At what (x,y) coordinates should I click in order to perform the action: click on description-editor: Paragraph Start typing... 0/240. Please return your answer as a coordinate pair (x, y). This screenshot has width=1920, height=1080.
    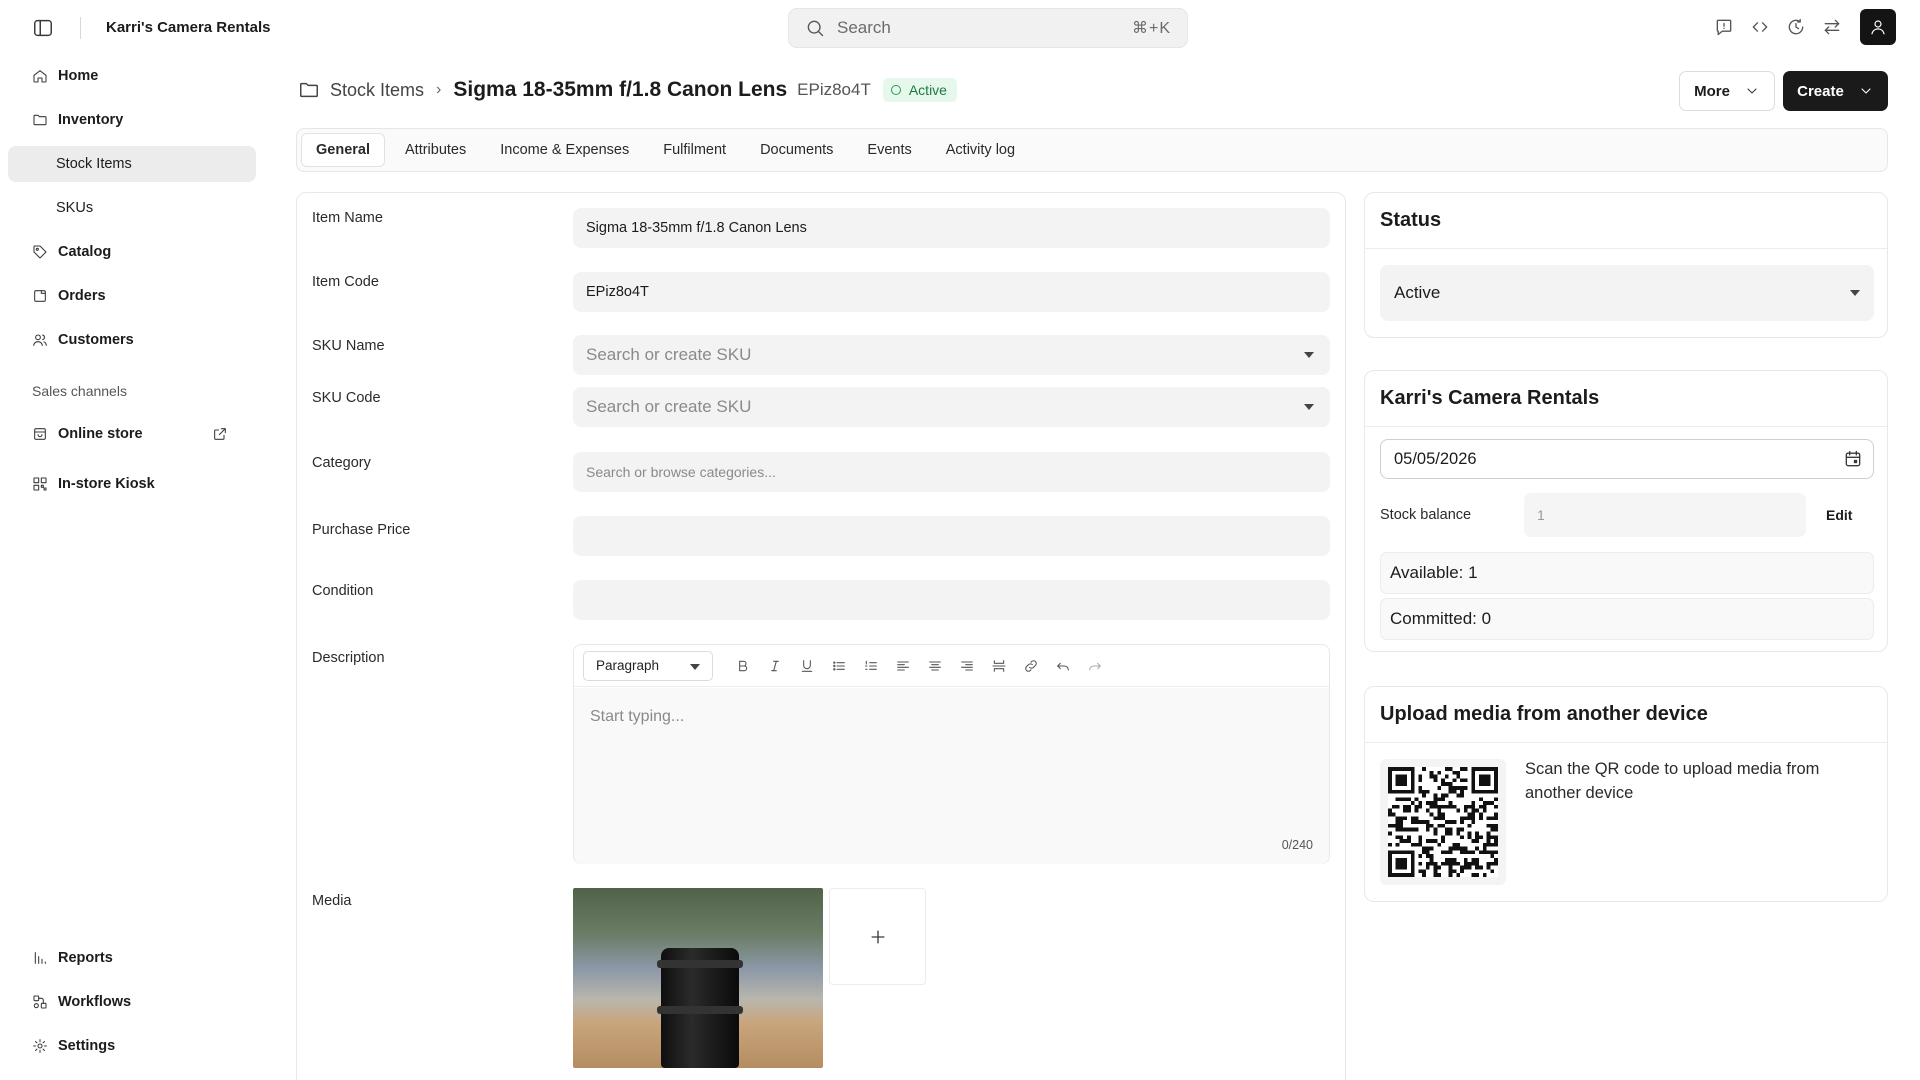
    Looking at the image, I should click on (951, 754).